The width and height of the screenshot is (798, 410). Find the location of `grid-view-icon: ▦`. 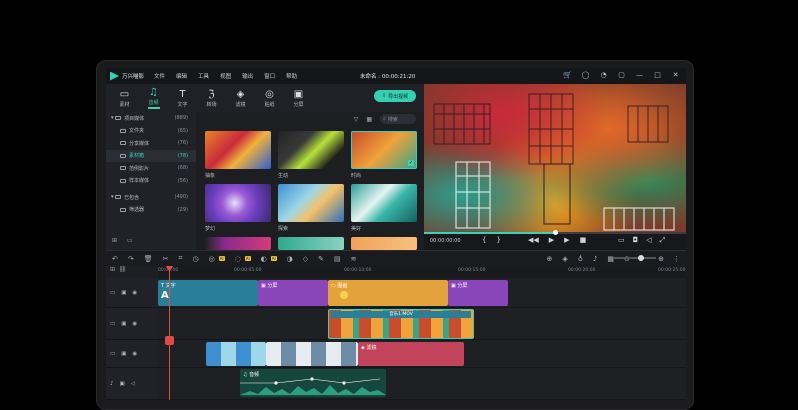

grid-view-icon: ▦ is located at coordinates (369, 119).